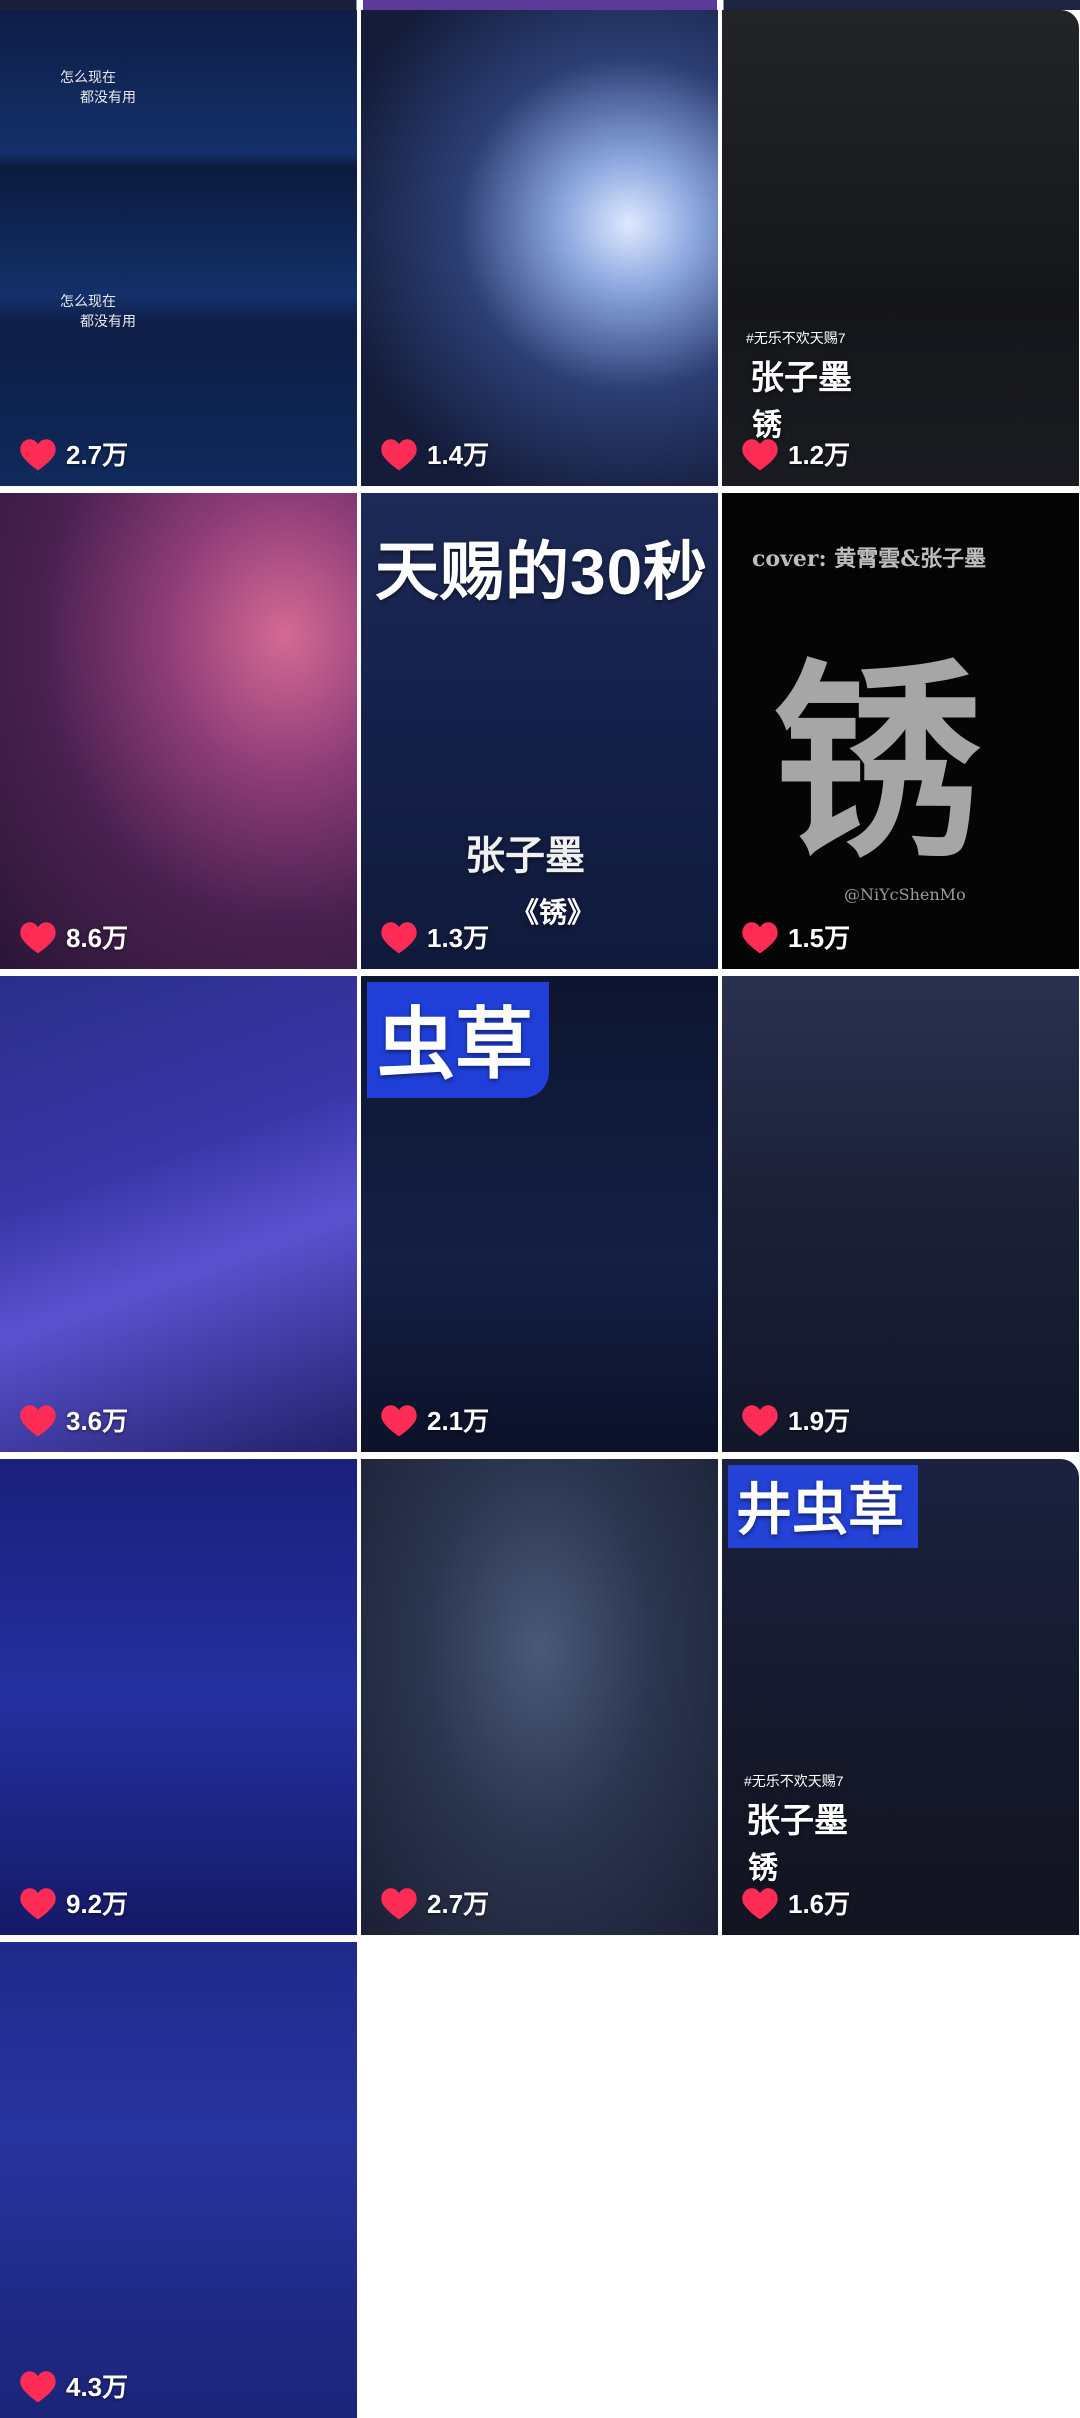 The width and height of the screenshot is (1080, 2418). I want to click on like-count: 1.4万, so click(434, 453).